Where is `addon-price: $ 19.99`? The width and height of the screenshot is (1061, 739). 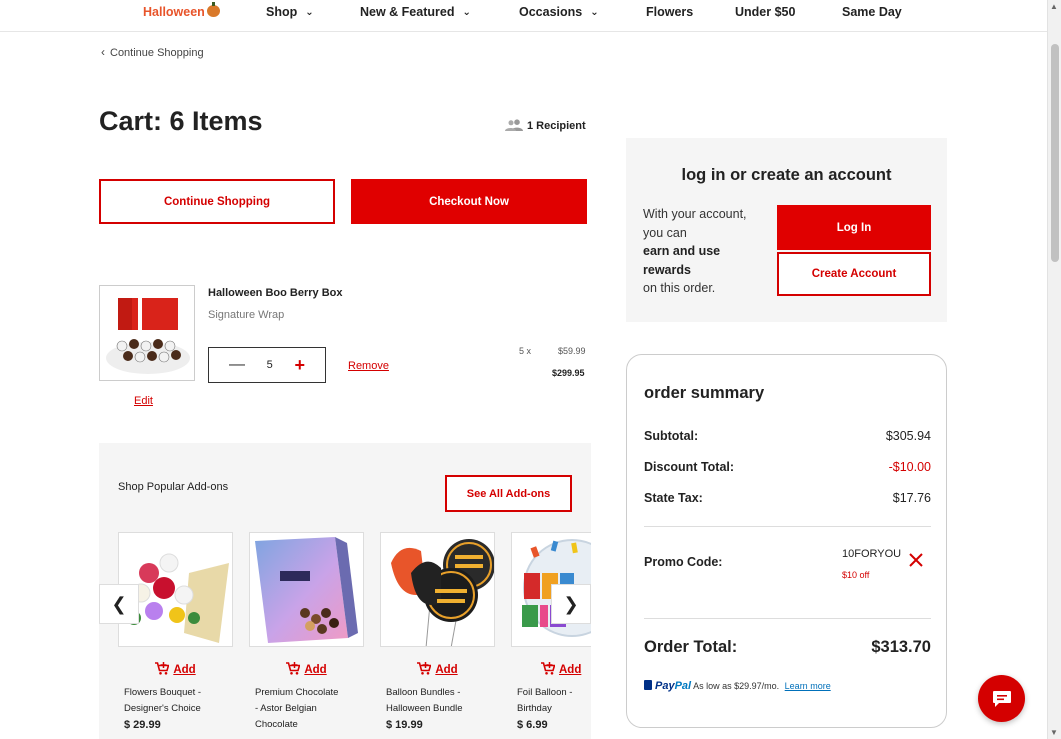
addon-price: $ 19.99 is located at coordinates (404, 725).